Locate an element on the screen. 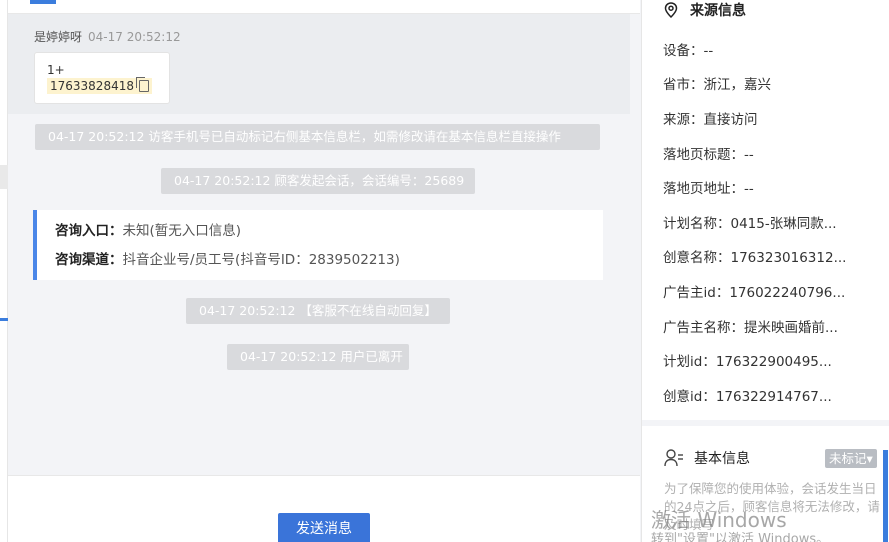 The width and height of the screenshot is (889, 542). basic-info-title: 基本信息 is located at coordinates (722, 459).